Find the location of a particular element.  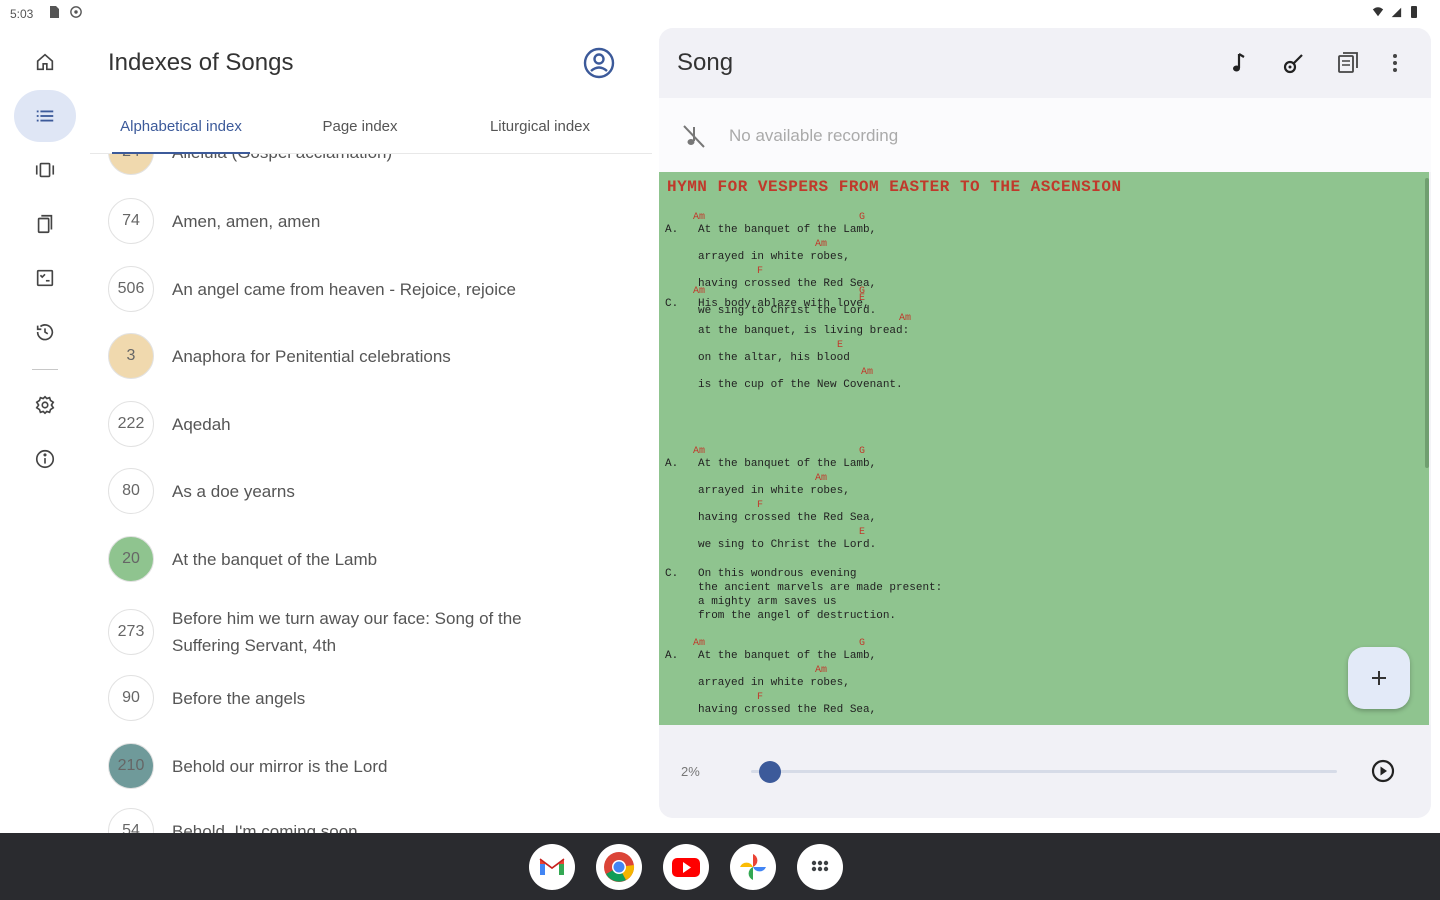

tab-page-index: Page index is located at coordinates (360, 136).